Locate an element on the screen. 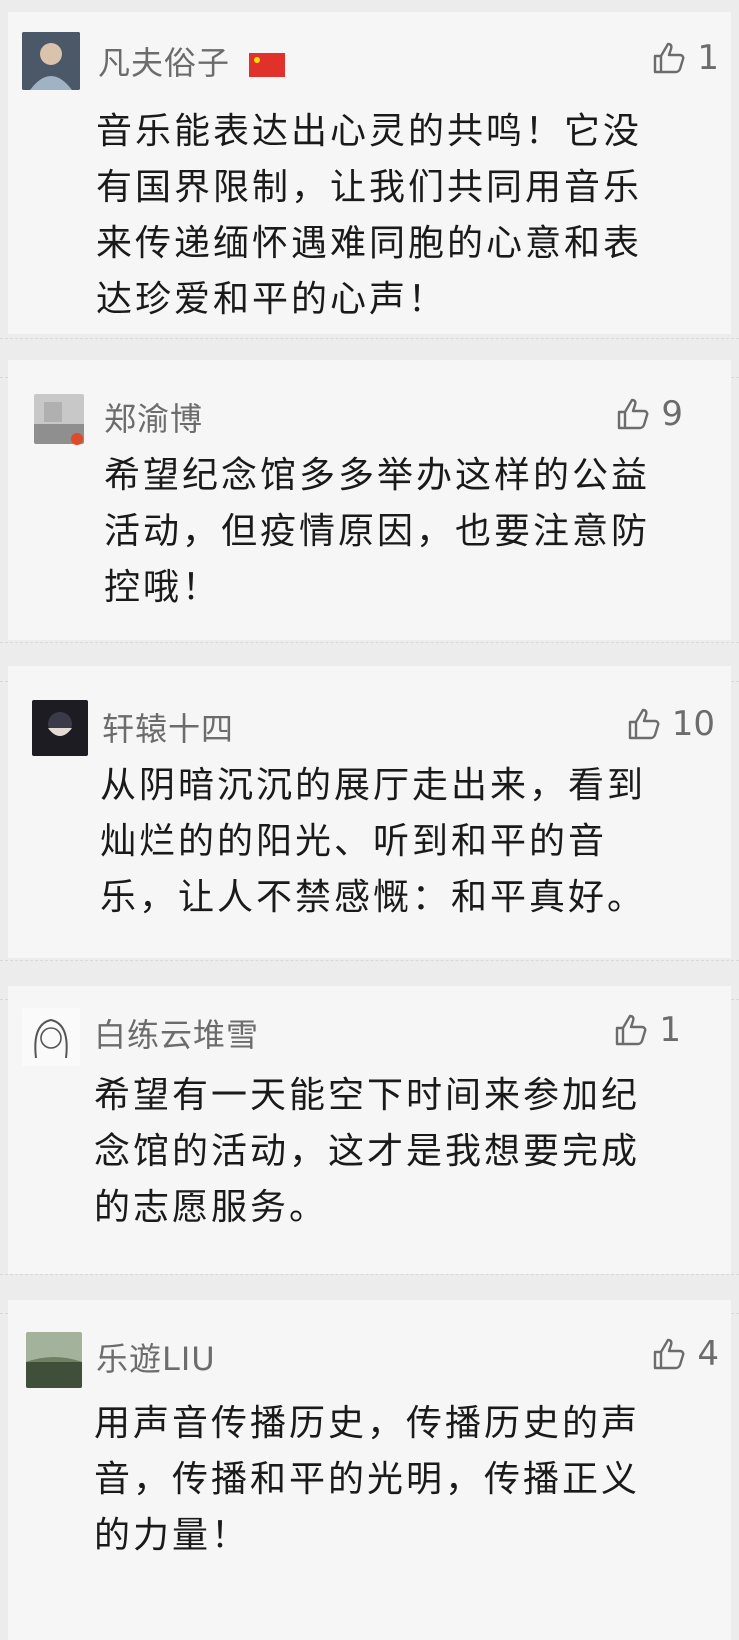 The image size is (739, 1640). commenter-name: 凡夫俗子 is located at coordinates (192, 61).